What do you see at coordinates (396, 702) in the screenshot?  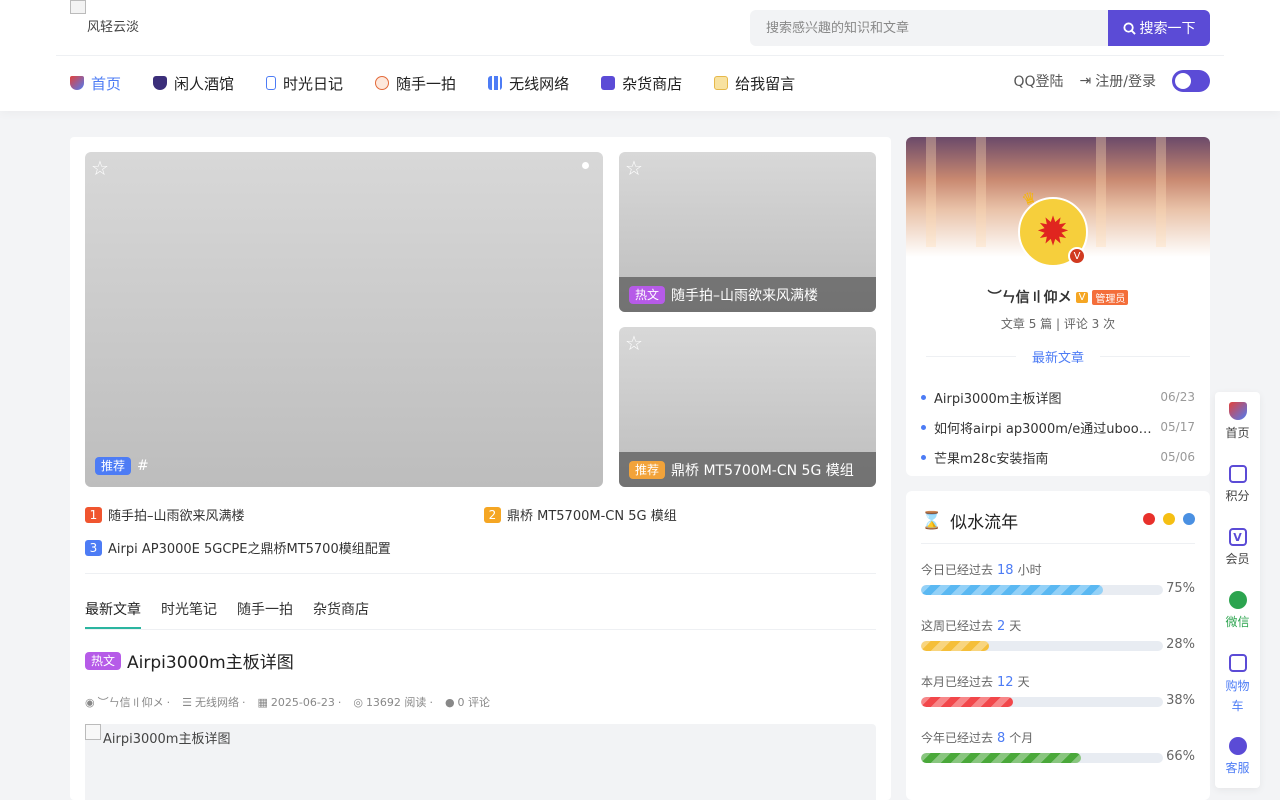 I see `post-views-text: 13692 阅读` at bounding box center [396, 702].